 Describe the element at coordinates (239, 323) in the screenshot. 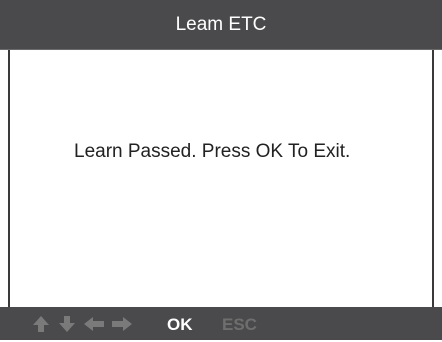

I see `esc-button: ESC` at that location.